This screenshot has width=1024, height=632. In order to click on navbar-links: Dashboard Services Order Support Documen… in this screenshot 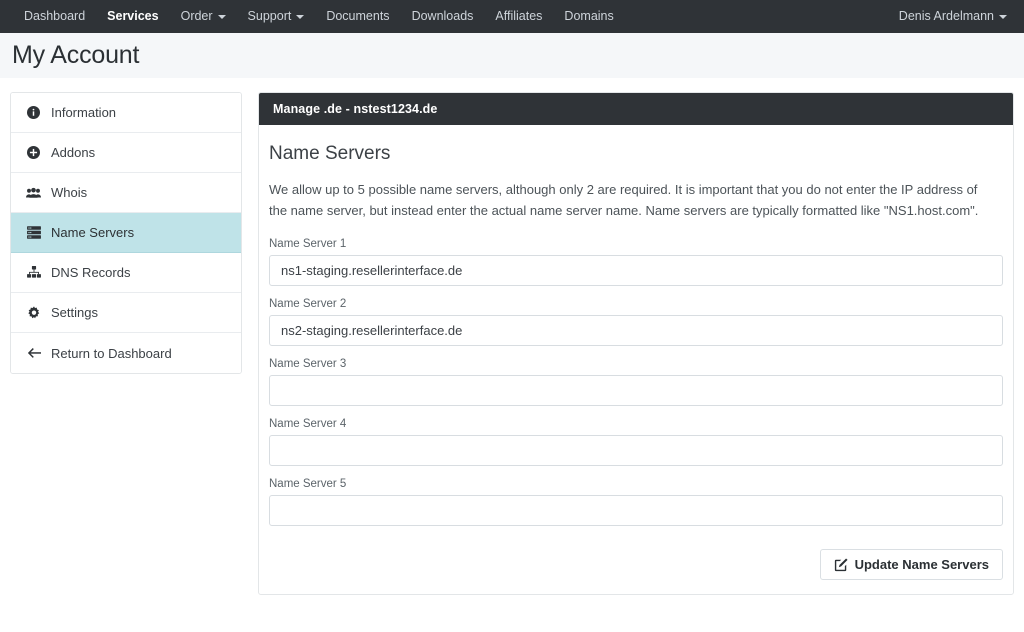, I will do `click(319, 16)`.